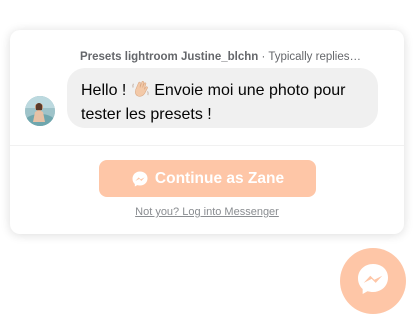  What do you see at coordinates (207, 212) in the screenshot?
I see `login-messenger-link: Not you? Log into Messenger` at bounding box center [207, 212].